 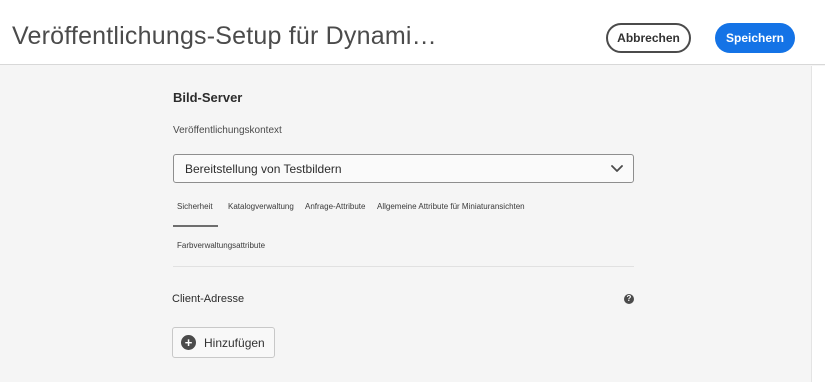 I want to click on add-button-label: Hinzufügen, so click(x=234, y=342).